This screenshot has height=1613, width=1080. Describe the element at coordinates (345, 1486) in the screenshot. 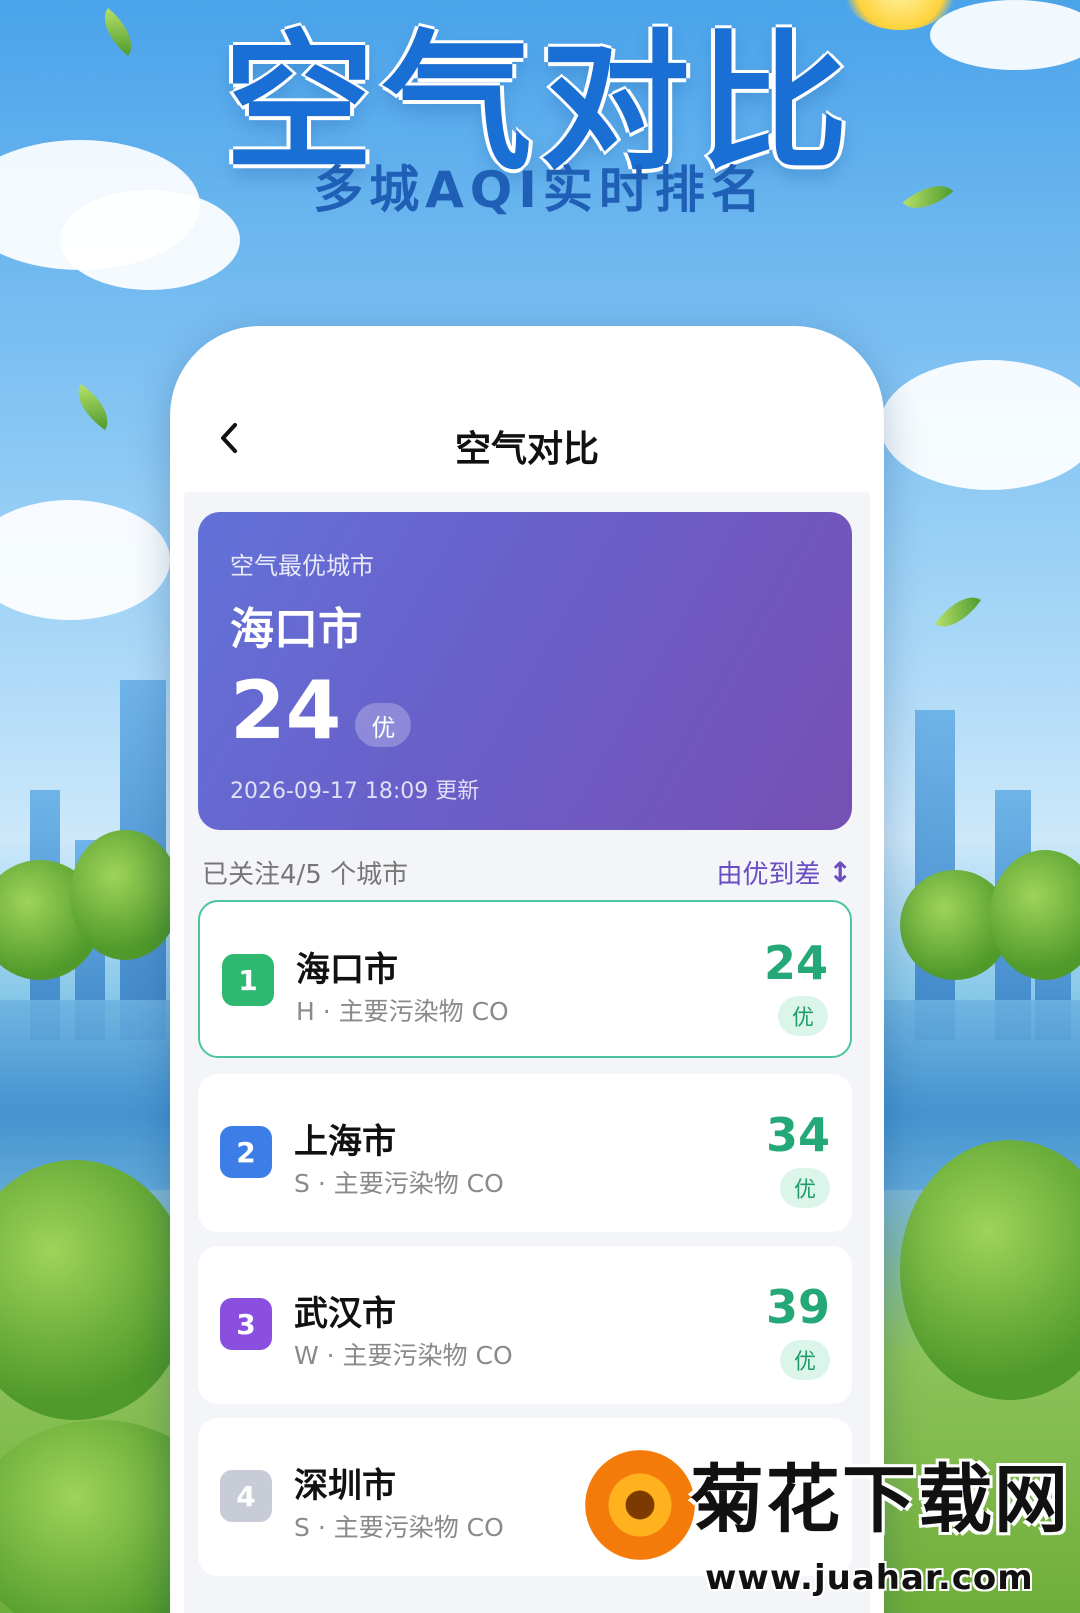

I see `city-name: 深圳市` at that location.